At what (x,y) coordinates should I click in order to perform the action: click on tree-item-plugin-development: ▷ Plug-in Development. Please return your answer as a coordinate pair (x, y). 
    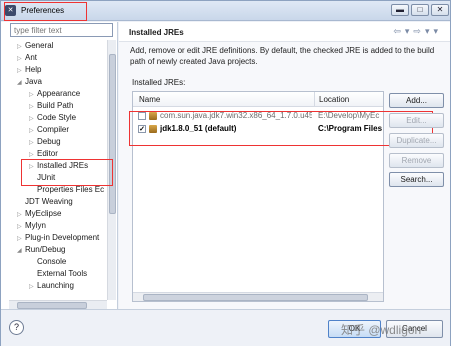
    Looking at the image, I should click on (58, 238).